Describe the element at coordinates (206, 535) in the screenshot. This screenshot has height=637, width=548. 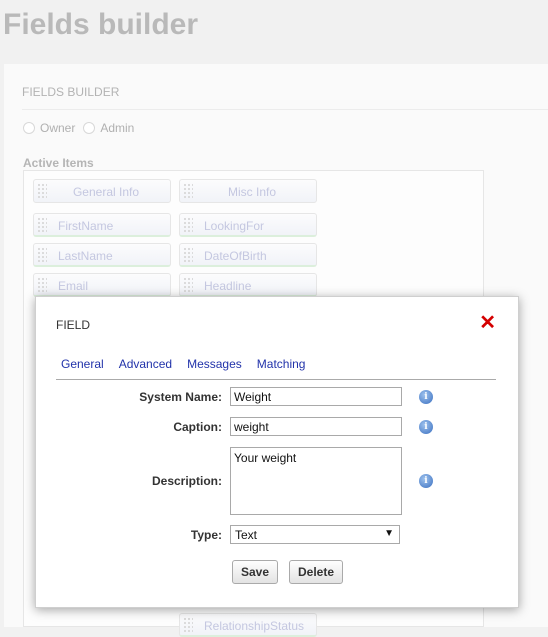
I see `type-label: Type:` at that location.